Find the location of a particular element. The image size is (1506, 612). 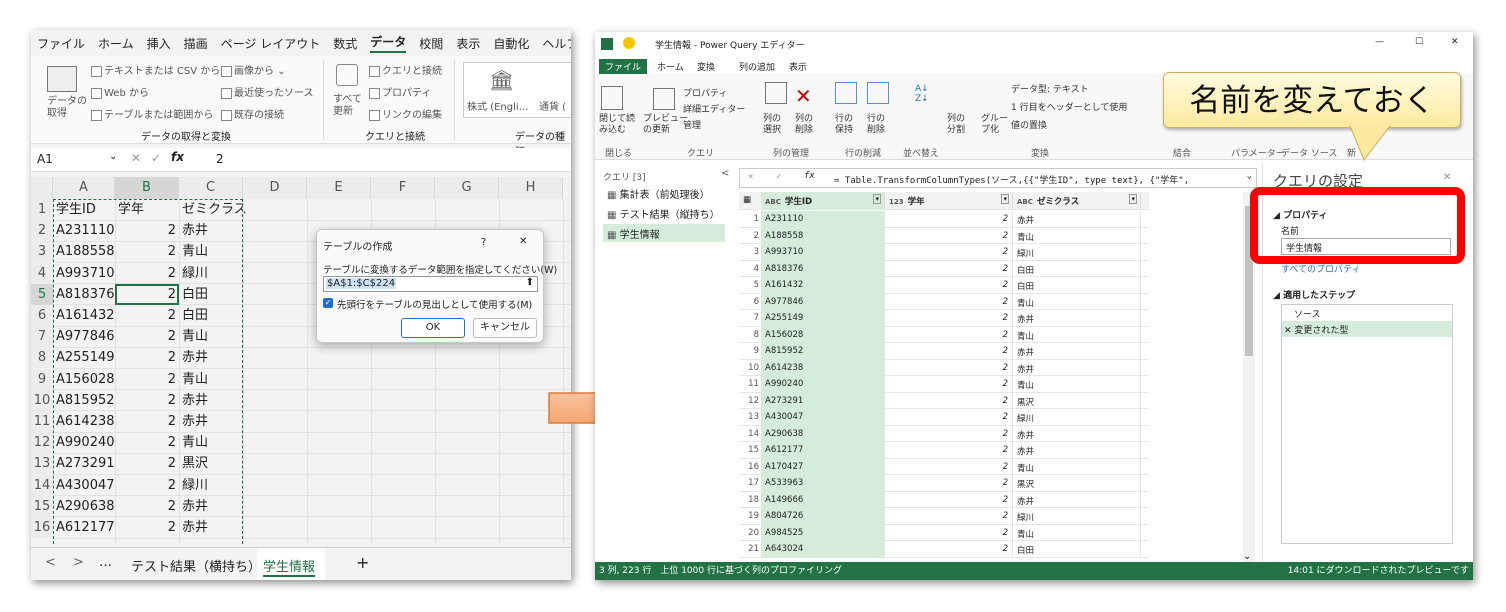

query-item: ▦ 学生情報 is located at coordinates (664, 233).